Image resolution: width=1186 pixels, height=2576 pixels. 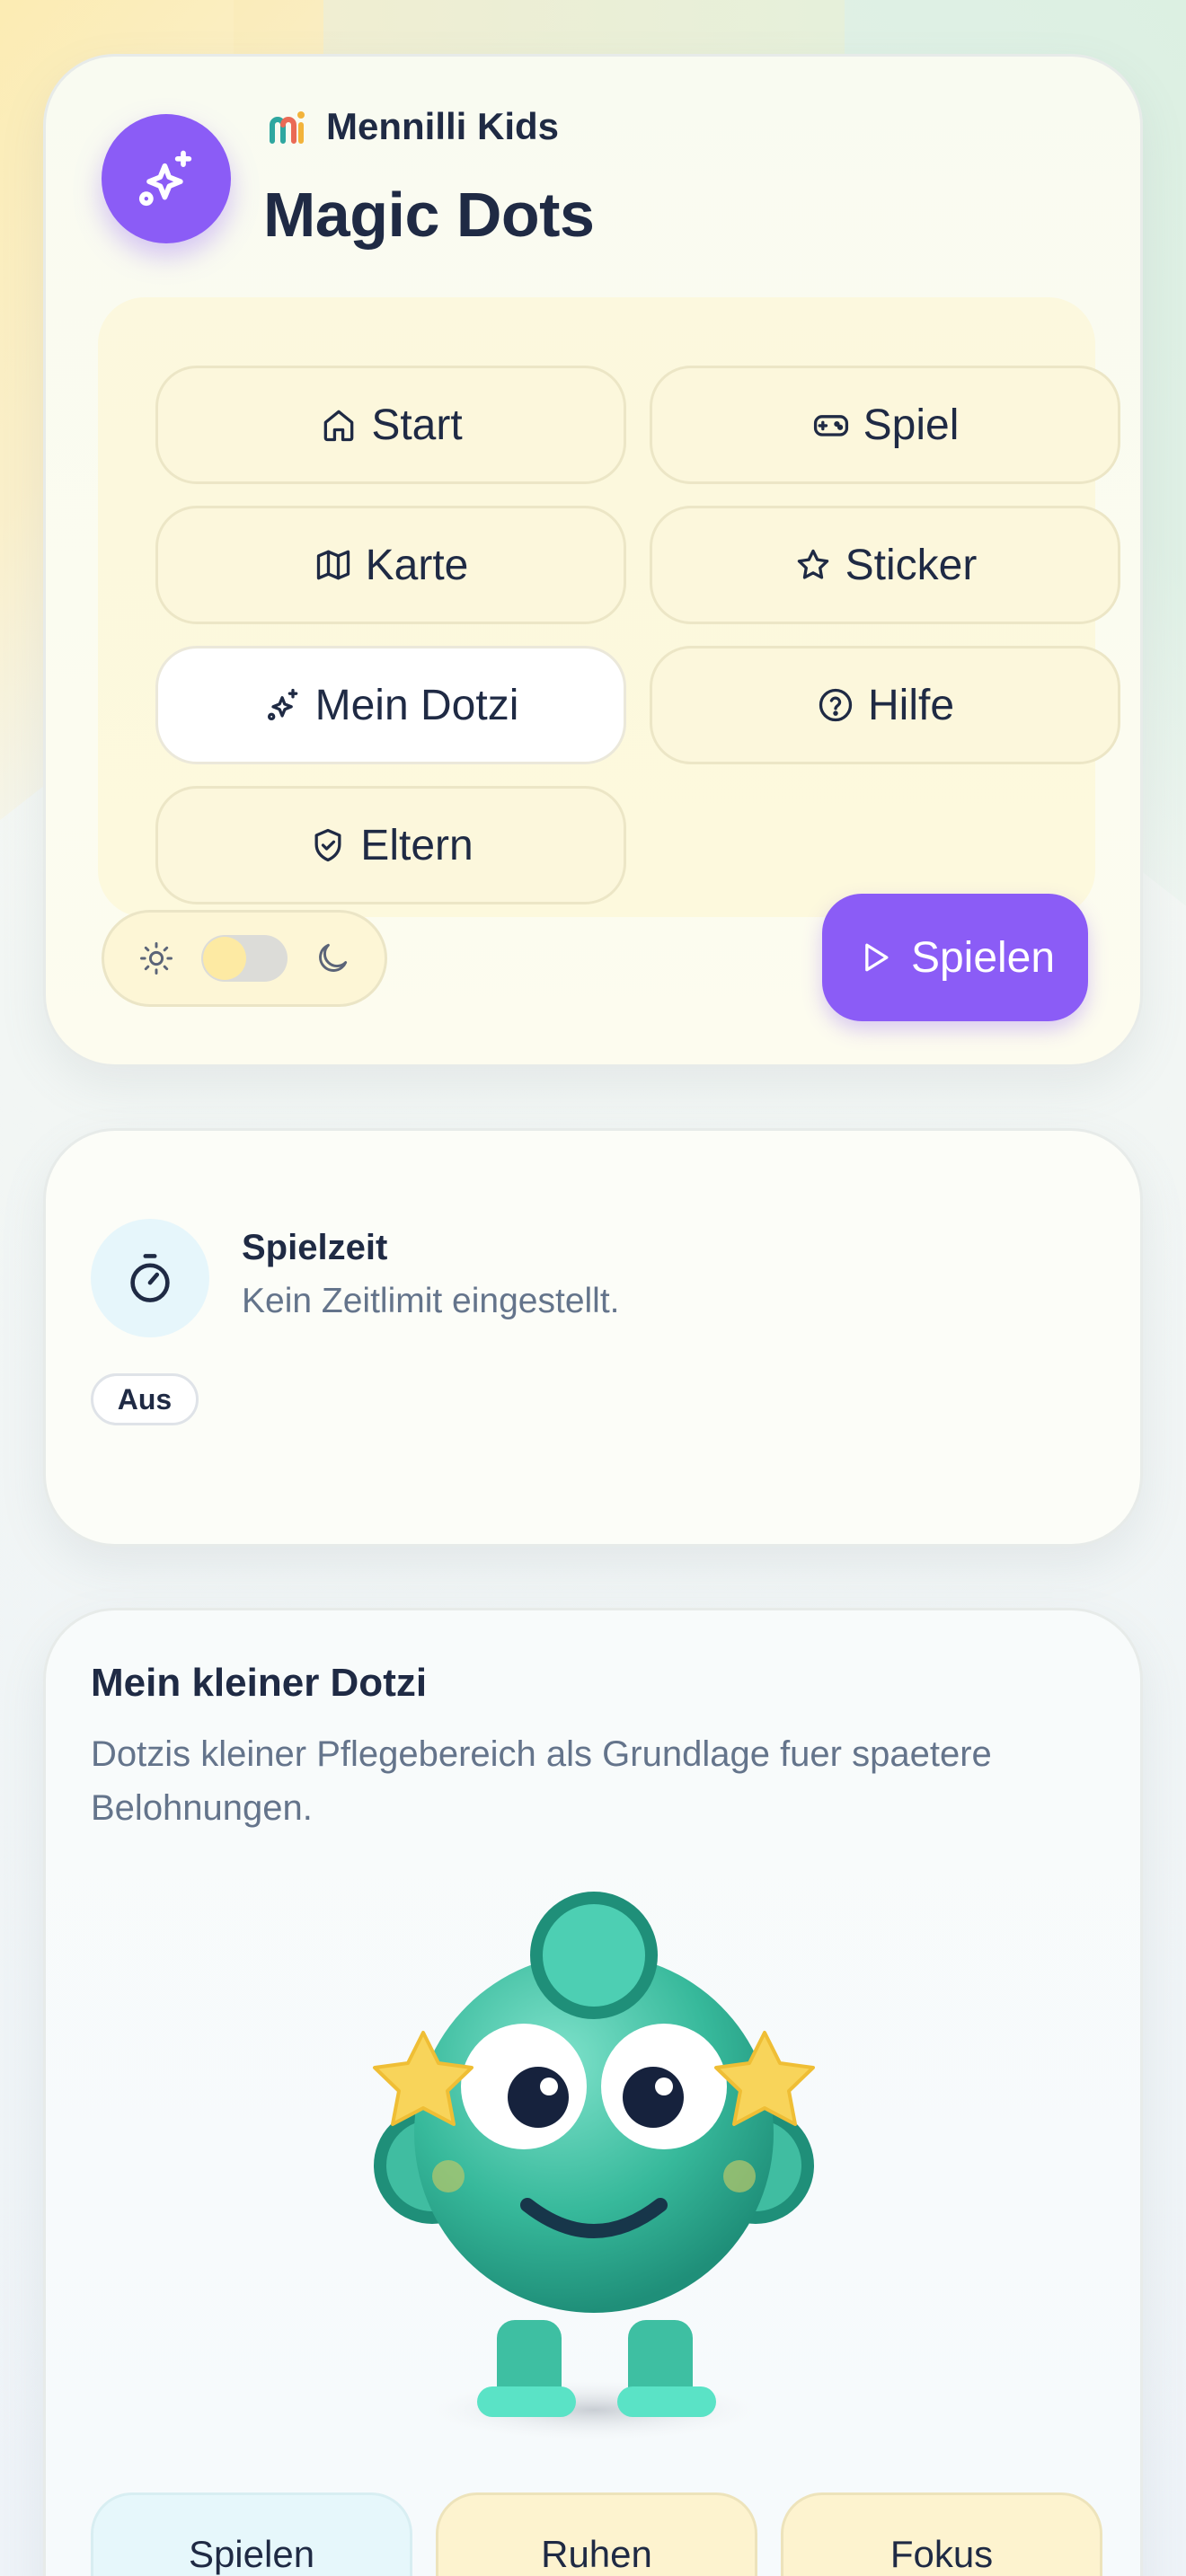 I want to click on nav-mein-dotzi-button: Mein Dotzi, so click(x=390, y=705).